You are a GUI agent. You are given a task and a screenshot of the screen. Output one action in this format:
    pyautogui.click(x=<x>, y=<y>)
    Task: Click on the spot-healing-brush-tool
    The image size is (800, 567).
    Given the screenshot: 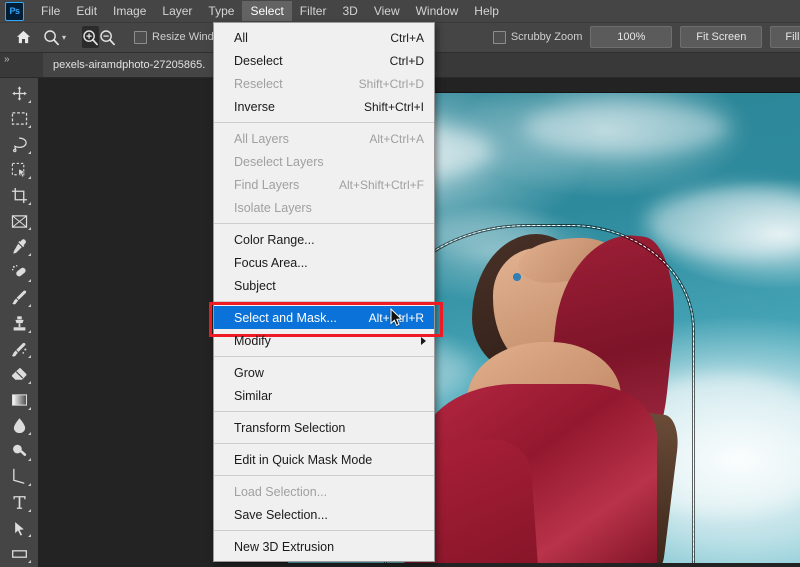 What is the action you would take?
    pyautogui.click(x=19, y=272)
    